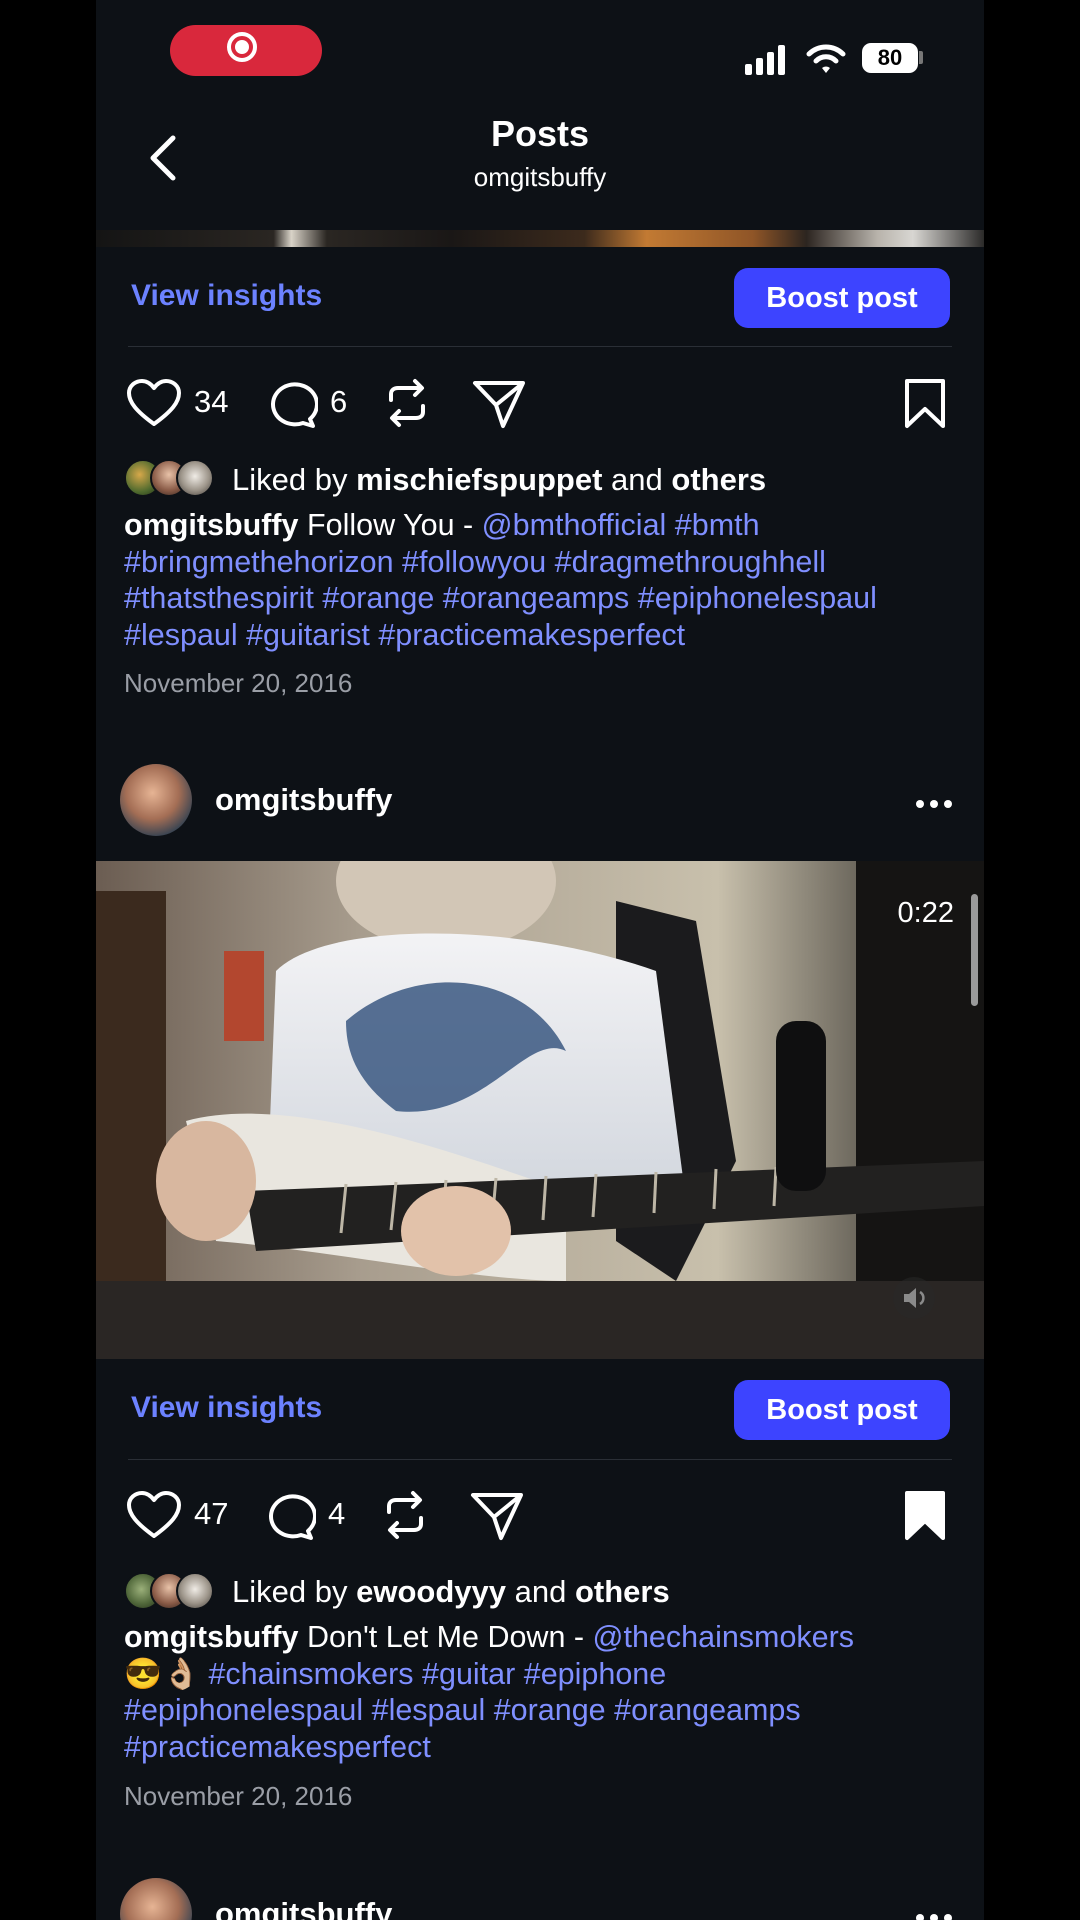 Image resolution: width=1080 pixels, height=1920 pixels. I want to click on scrollbar, so click(974, 950).